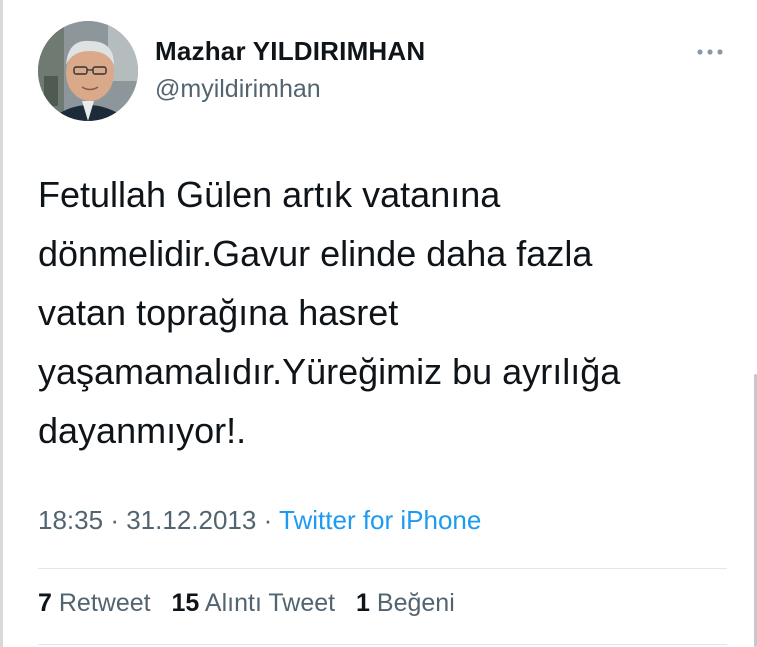 The height and width of the screenshot is (647, 757). I want to click on tweet-stats: 7 Retweet 15 Alıntı Tweet 1 Beğeni, so click(253, 603).